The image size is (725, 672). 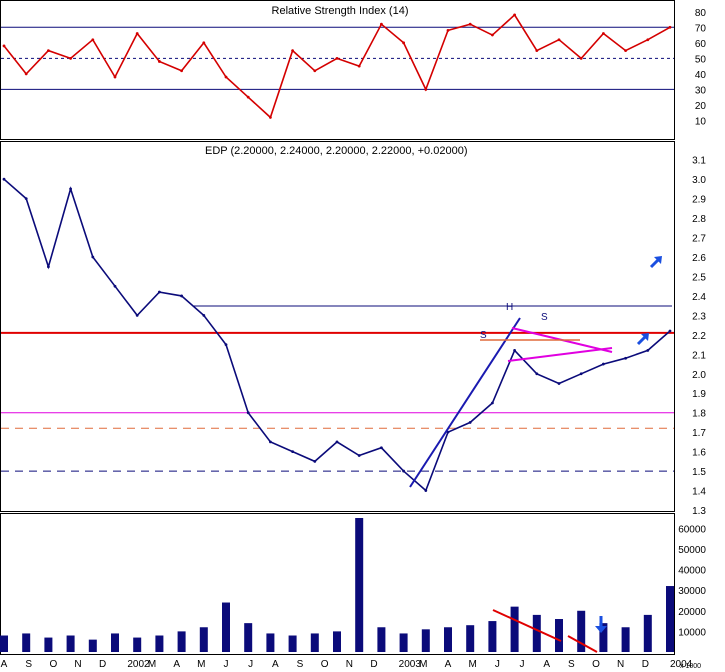 What do you see at coordinates (28, 664) in the screenshot?
I see `x-tick-label: S` at bounding box center [28, 664].